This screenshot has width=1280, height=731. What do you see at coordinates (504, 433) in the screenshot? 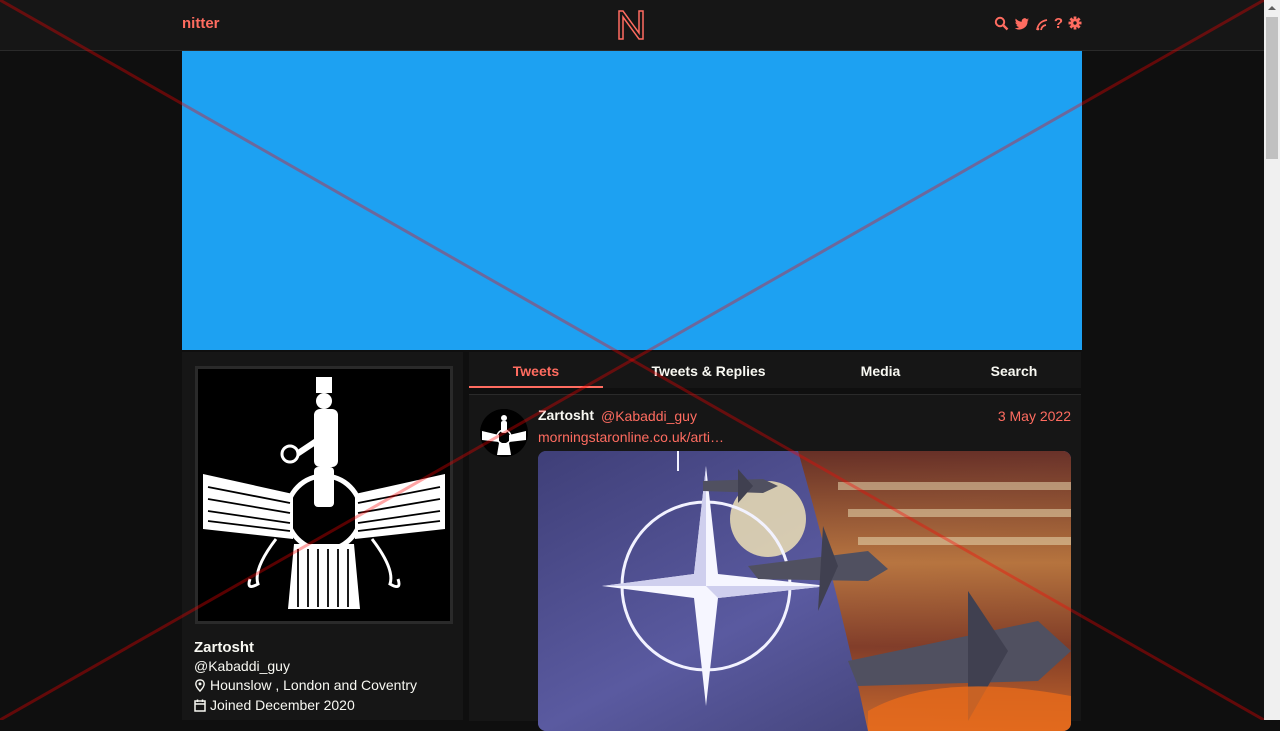
I see `tweet-avatar` at bounding box center [504, 433].